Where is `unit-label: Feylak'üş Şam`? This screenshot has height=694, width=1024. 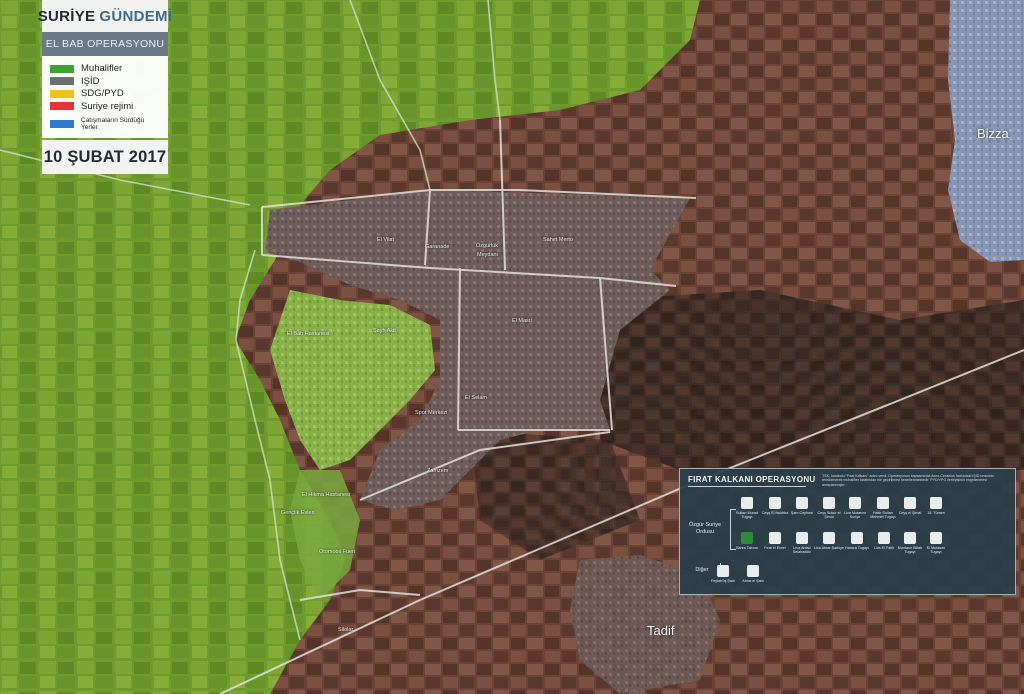 unit-label: Feylak'üş Şam is located at coordinates (723, 581).